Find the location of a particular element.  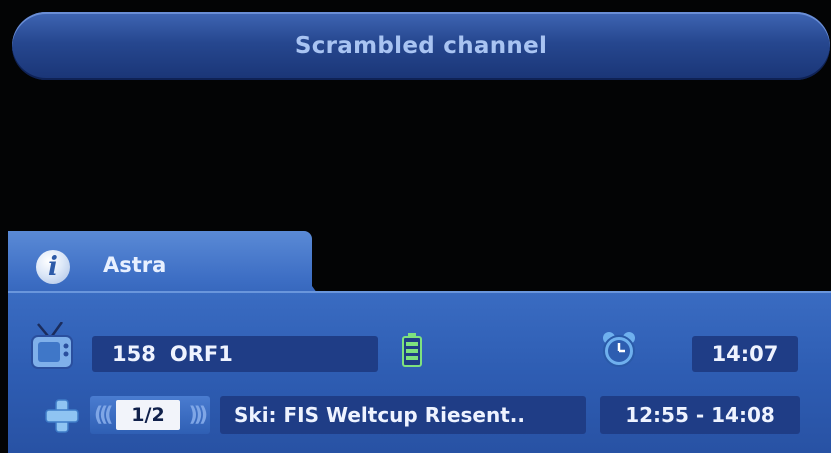

channel-number: 158 is located at coordinates (134, 354).